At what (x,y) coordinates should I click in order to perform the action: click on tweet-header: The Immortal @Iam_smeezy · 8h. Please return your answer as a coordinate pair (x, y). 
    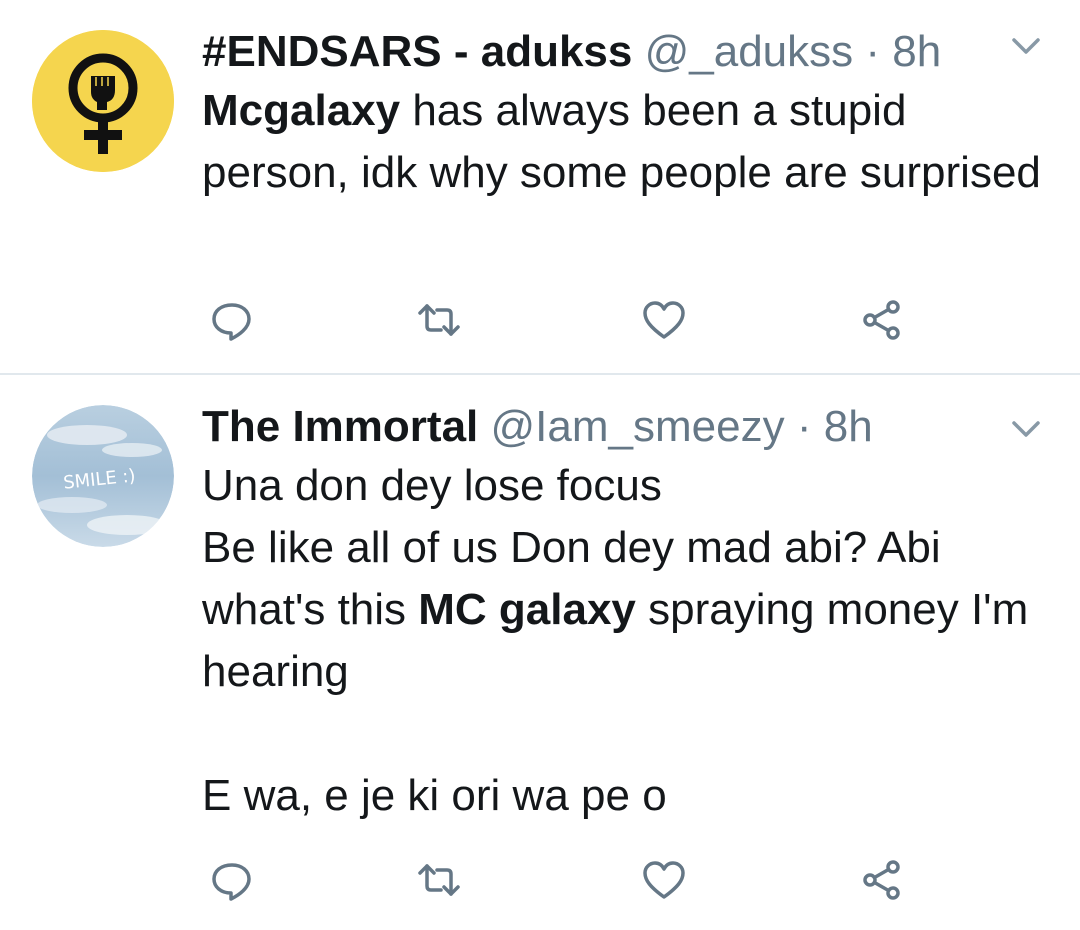
    Looking at the image, I should click on (626, 427).